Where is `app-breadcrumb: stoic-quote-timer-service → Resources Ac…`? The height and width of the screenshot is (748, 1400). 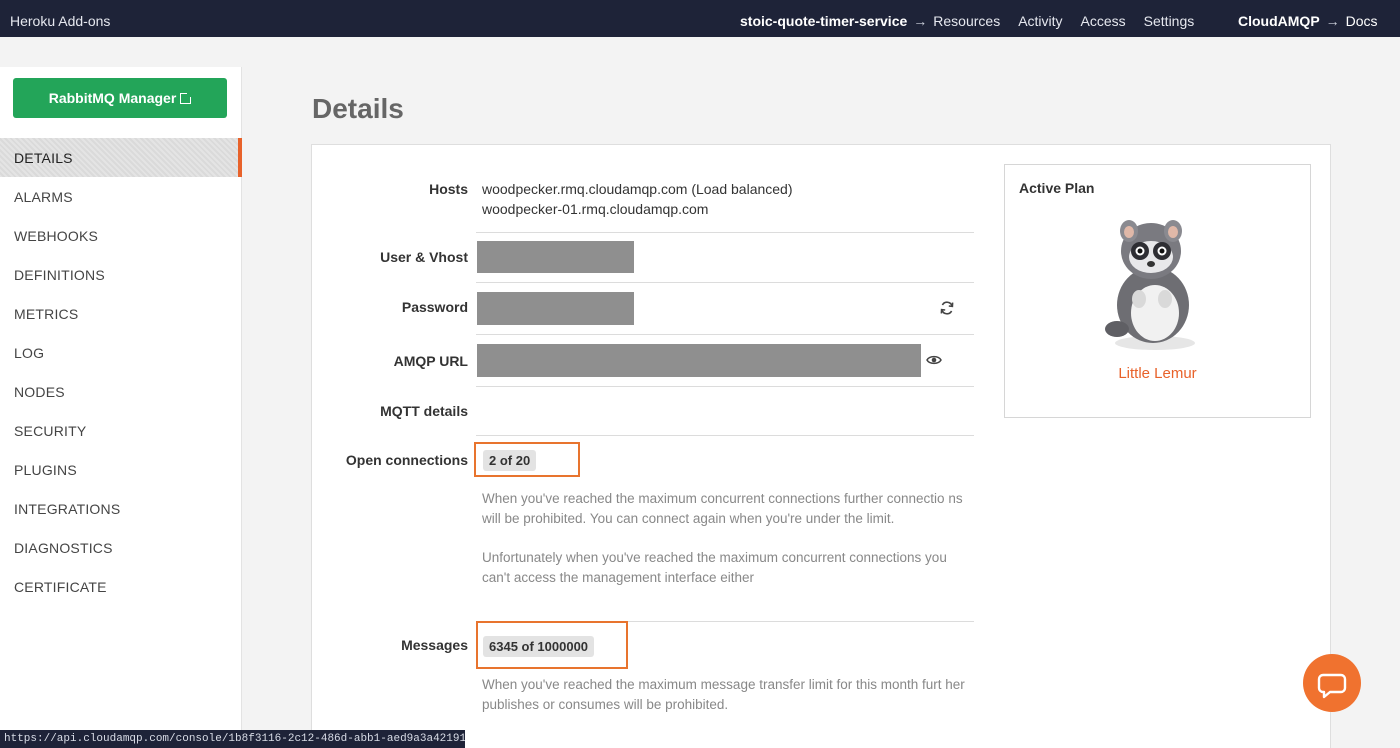 app-breadcrumb: stoic-quote-timer-service → Resources Ac… is located at coordinates (976, 21).